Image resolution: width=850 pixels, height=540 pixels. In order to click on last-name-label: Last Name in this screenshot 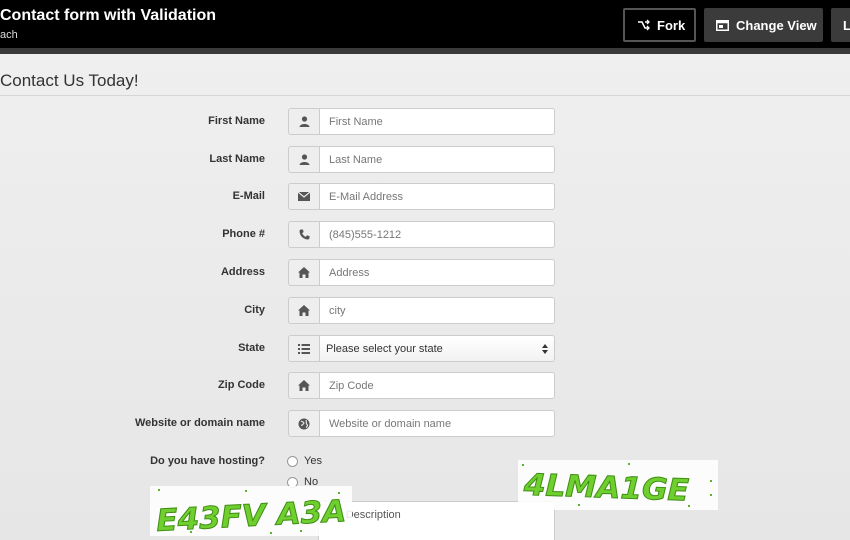, I will do `click(237, 159)`.